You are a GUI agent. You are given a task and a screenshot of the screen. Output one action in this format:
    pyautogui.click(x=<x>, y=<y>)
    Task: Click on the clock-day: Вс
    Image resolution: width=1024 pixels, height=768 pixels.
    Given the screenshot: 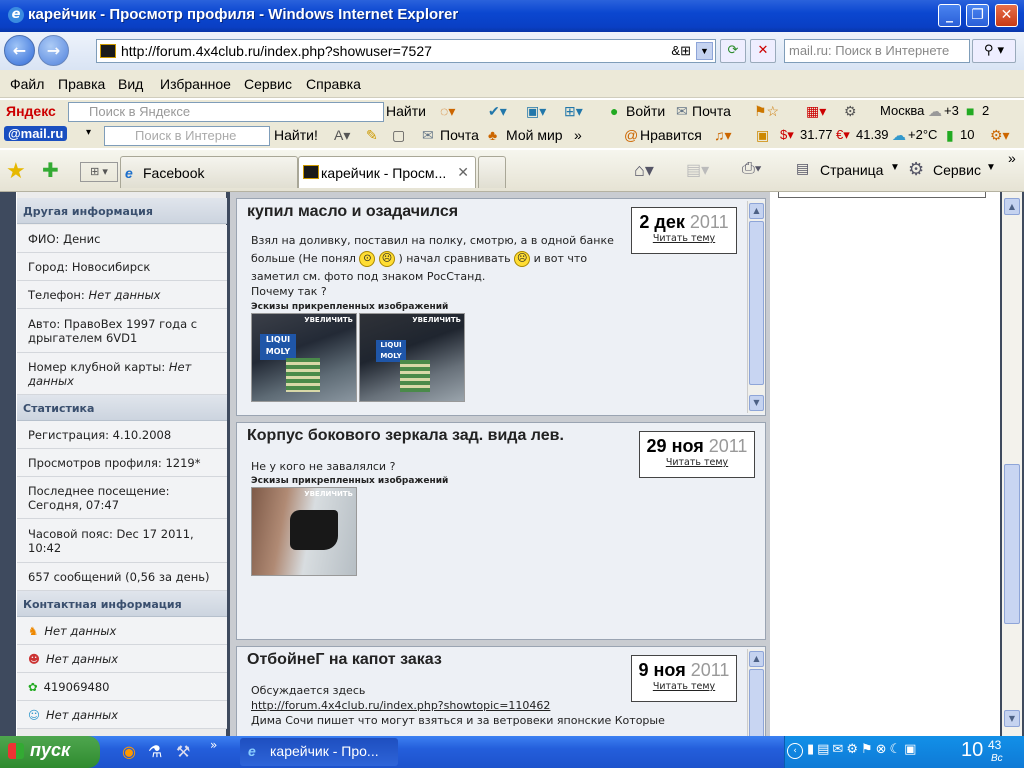 What is the action you would take?
    pyautogui.click(x=997, y=758)
    